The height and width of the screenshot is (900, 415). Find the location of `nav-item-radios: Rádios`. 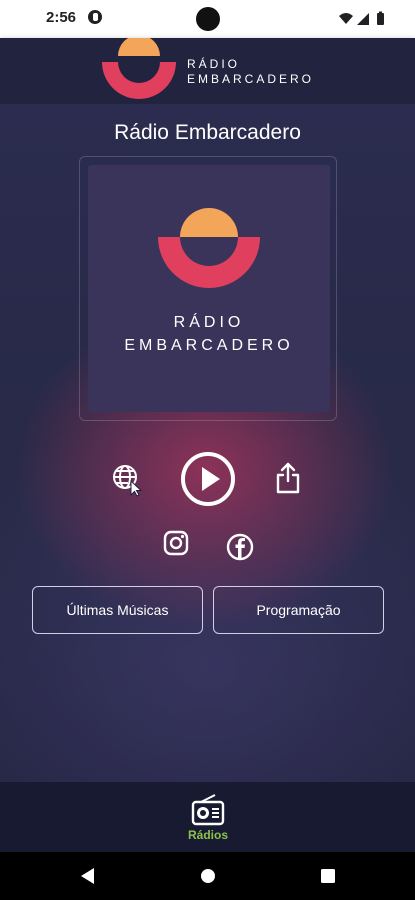

nav-item-radios: Rádios is located at coordinates (208, 818).